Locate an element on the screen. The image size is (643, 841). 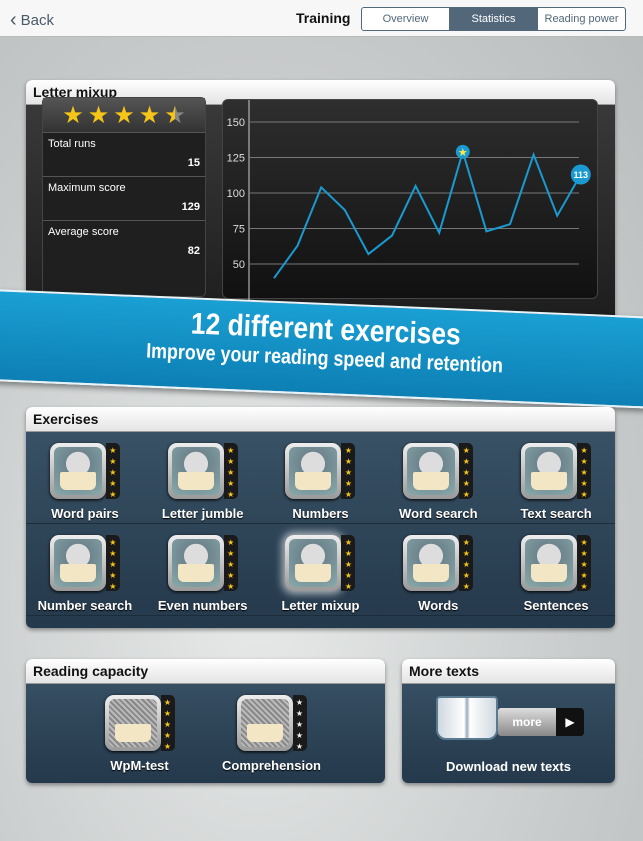
exercise-item: ★ ★ ★ ★ ★ Word pairs is located at coordinates (85, 478).